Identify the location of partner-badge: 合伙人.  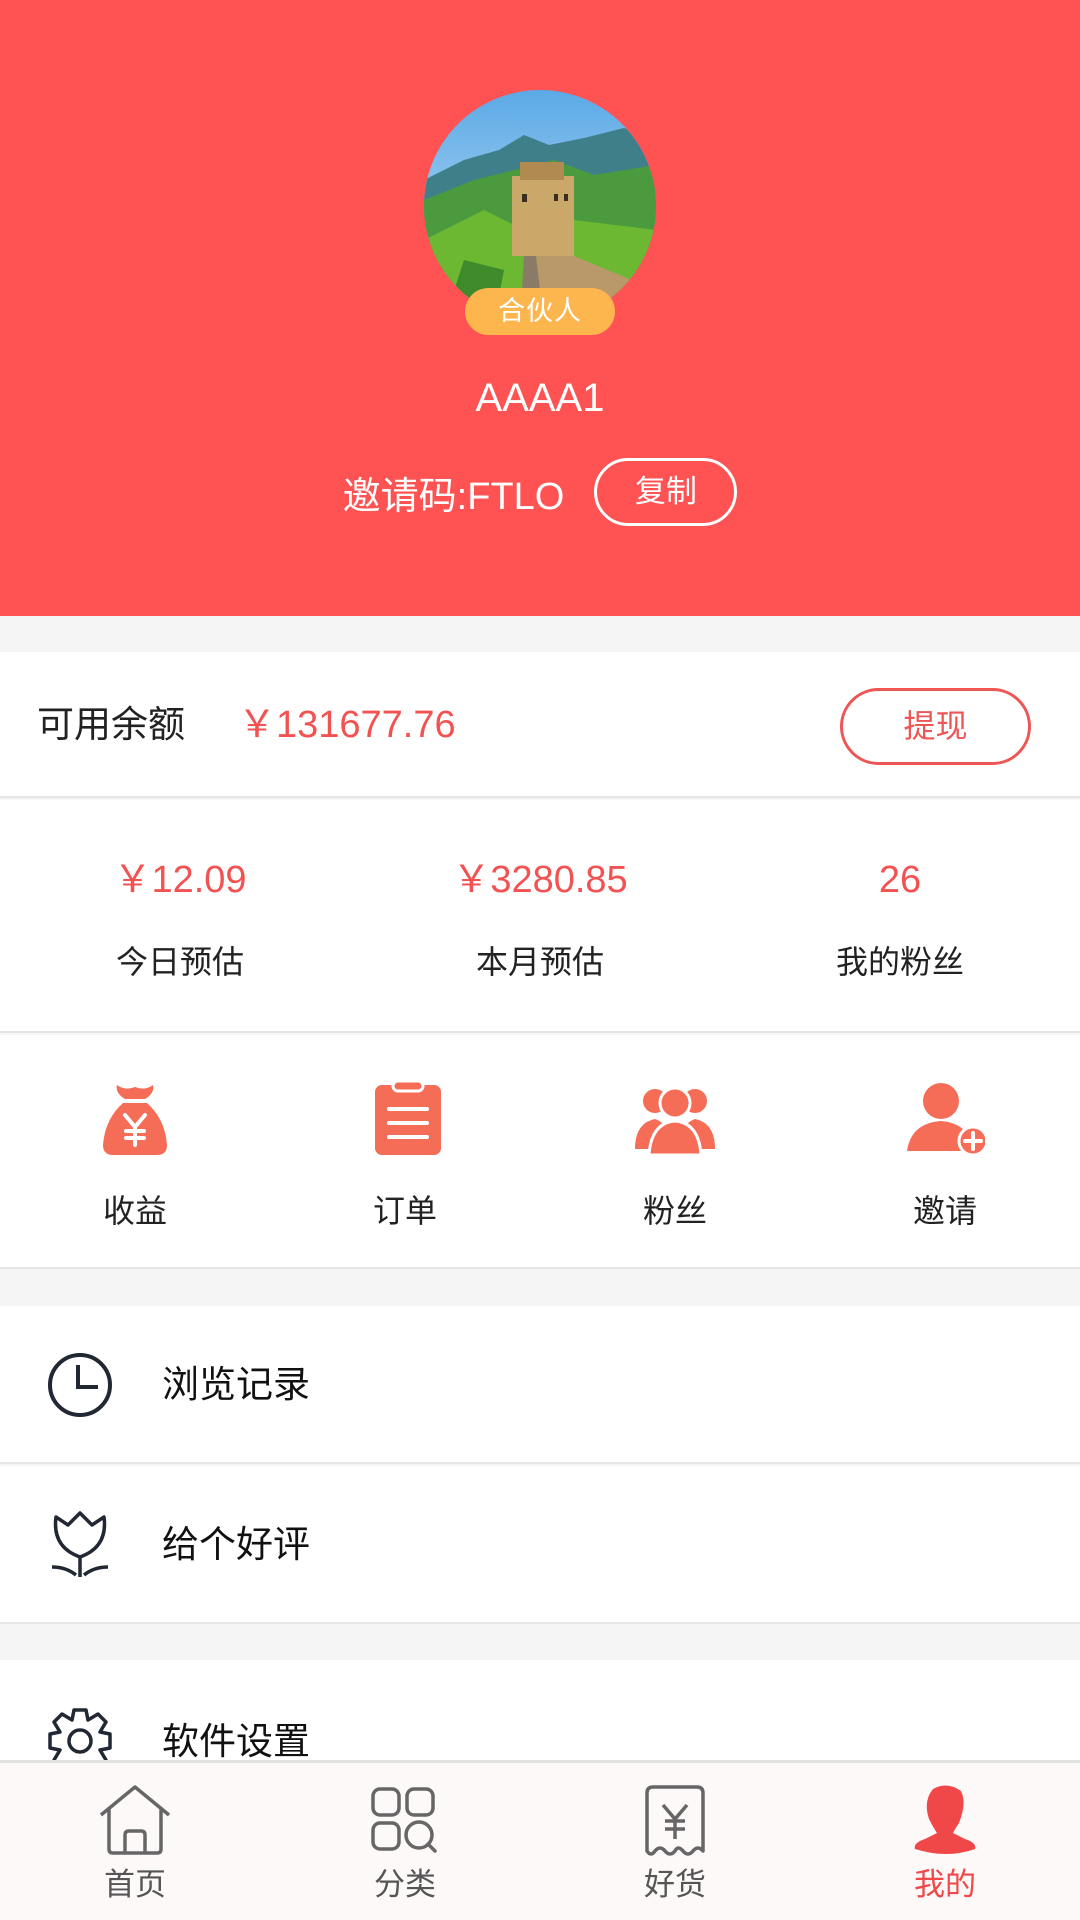
(540, 311).